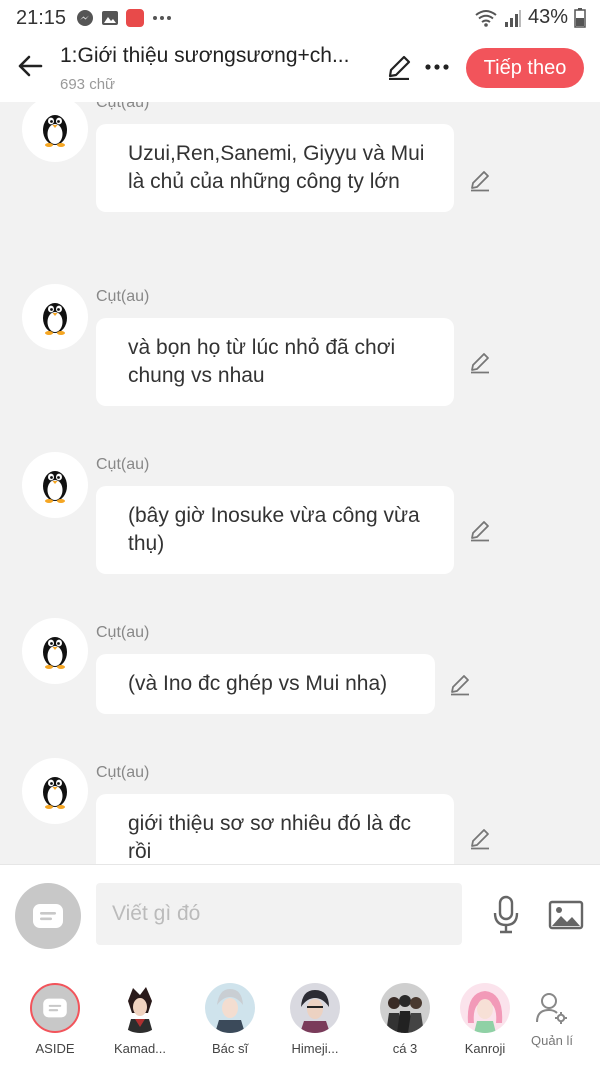 The image size is (600, 1067). Describe the element at coordinates (279, 914) in the screenshot. I see `message-input` at that location.